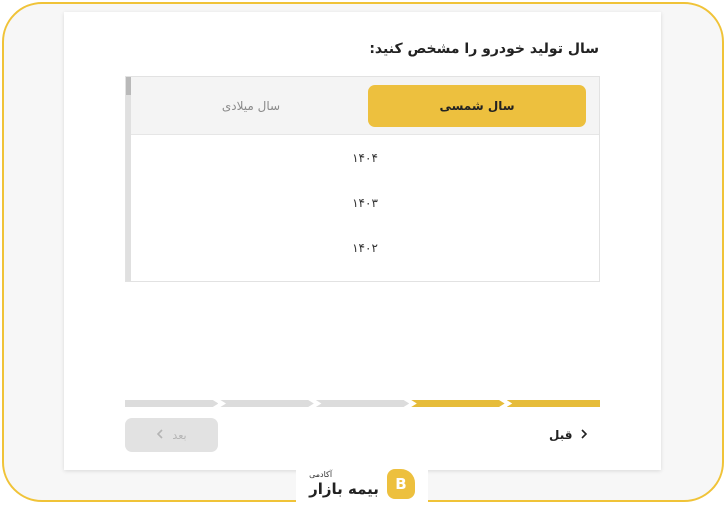  What do you see at coordinates (561, 435) in the screenshot?
I see `prev-button-label: قبل` at bounding box center [561, 435].